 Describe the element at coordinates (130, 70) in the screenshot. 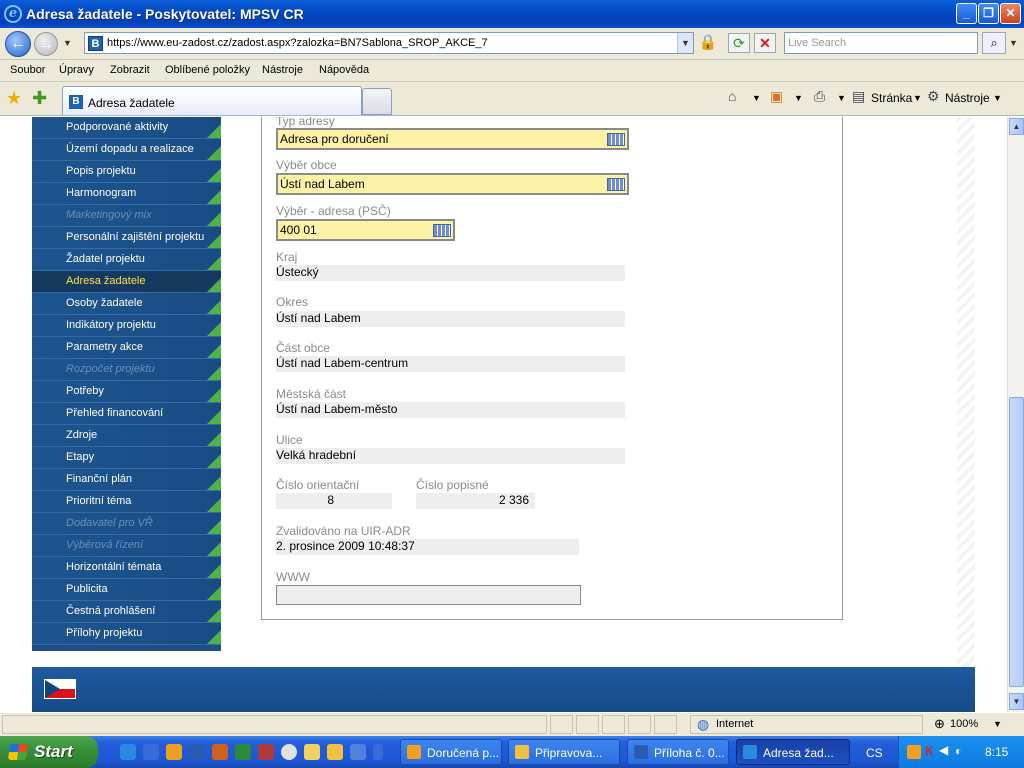

I see `menu-zobrazit: Zobrazit` at that location.